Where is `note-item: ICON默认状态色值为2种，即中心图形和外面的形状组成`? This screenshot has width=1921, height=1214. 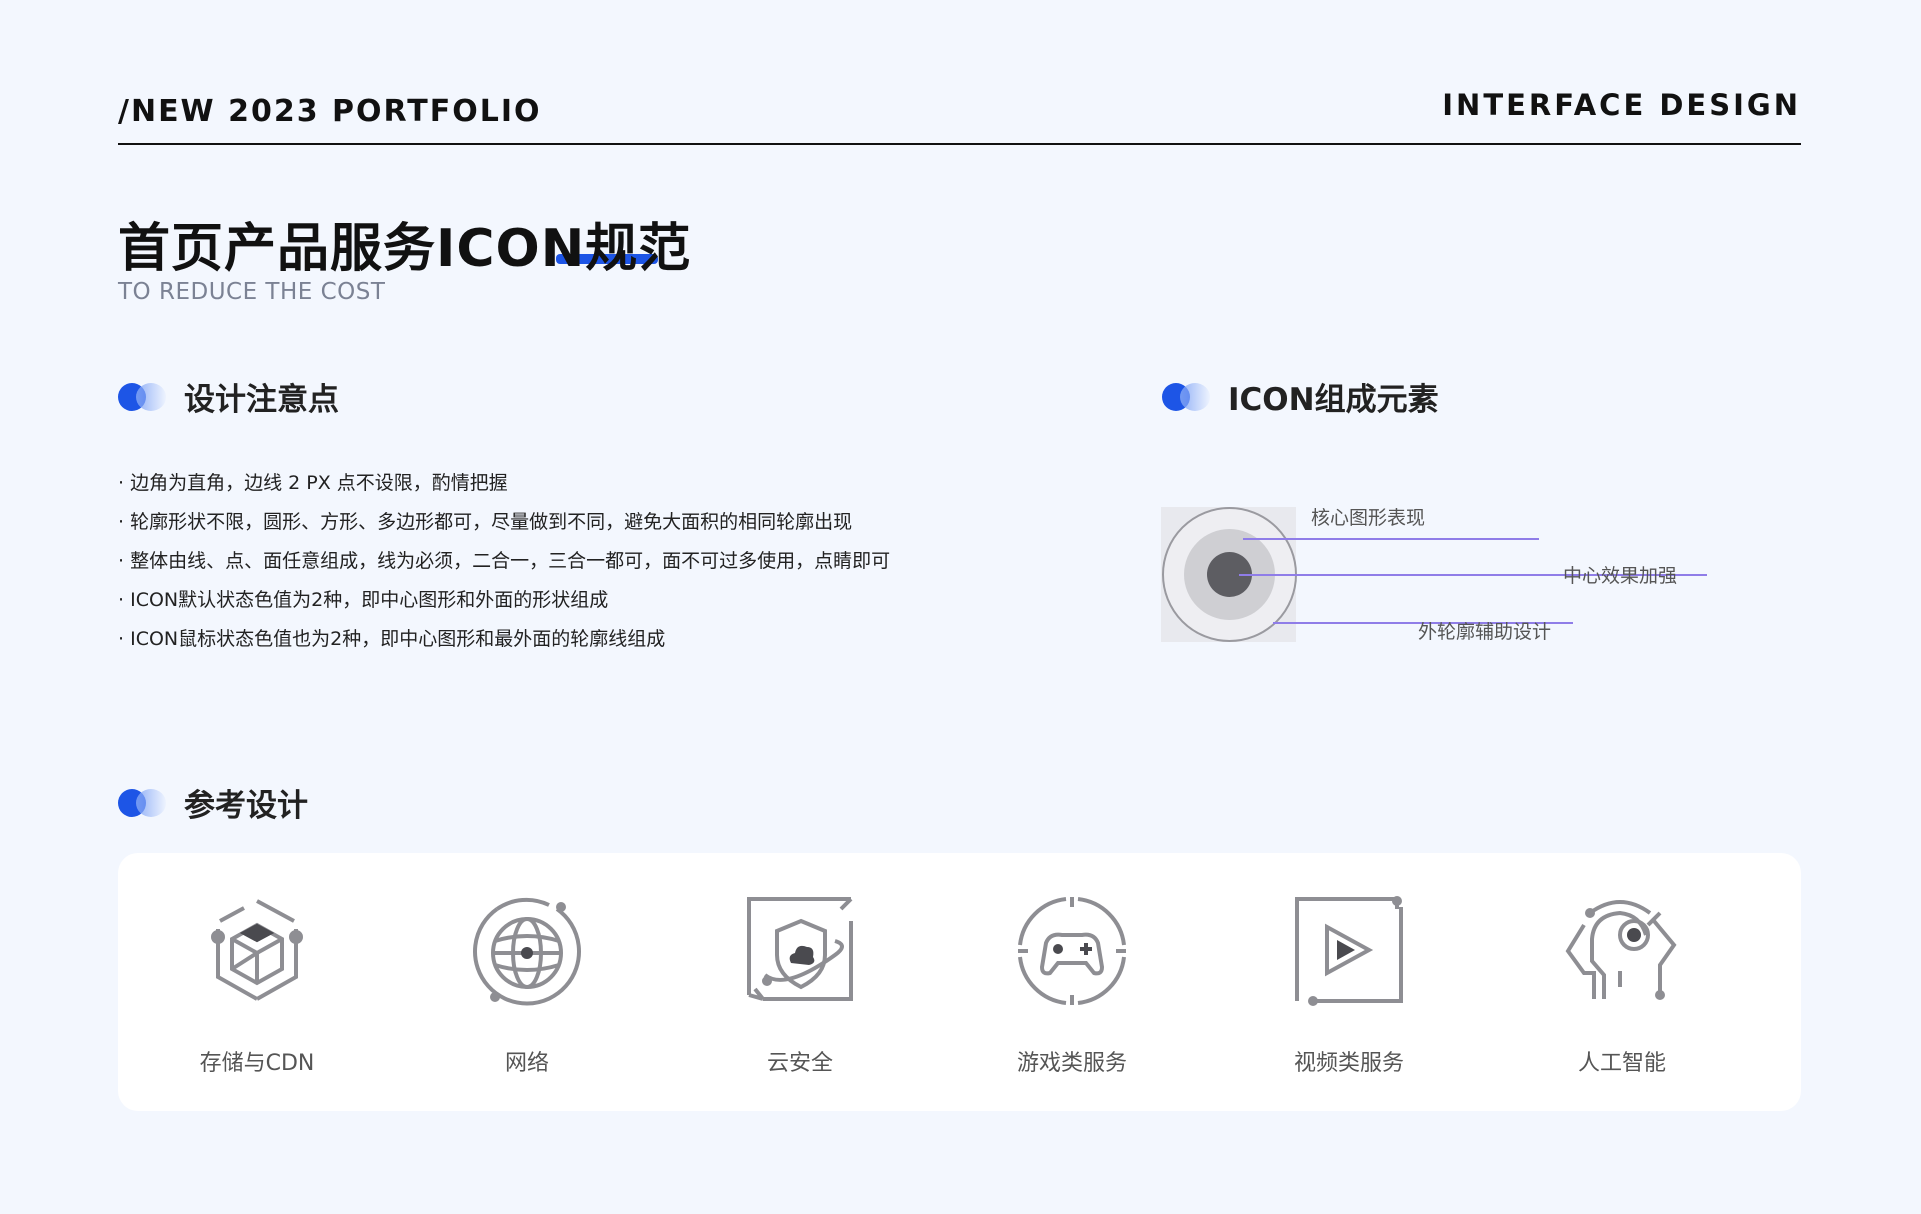 note-item: ICON默认状态色值为2种，即中心图形和外面的形状组成 is located at coordinates (504, 600).